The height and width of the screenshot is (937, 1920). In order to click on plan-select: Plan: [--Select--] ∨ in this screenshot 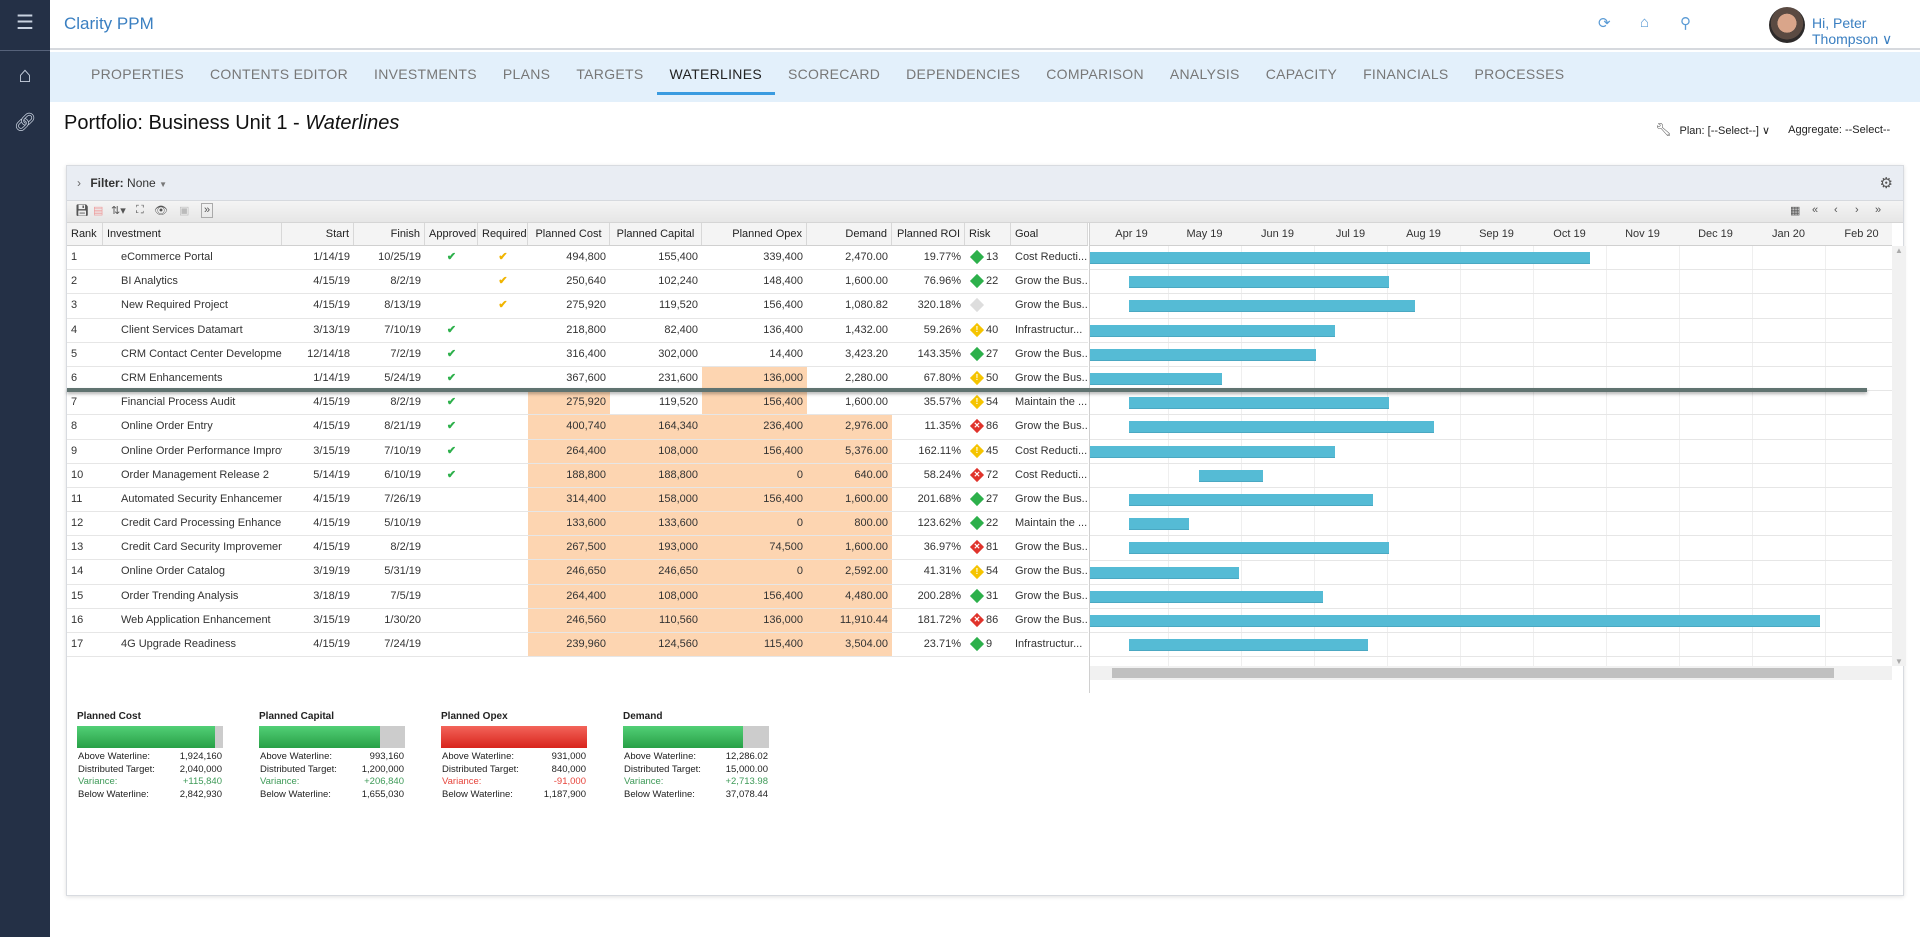, I will do `click(1725, 130)`.